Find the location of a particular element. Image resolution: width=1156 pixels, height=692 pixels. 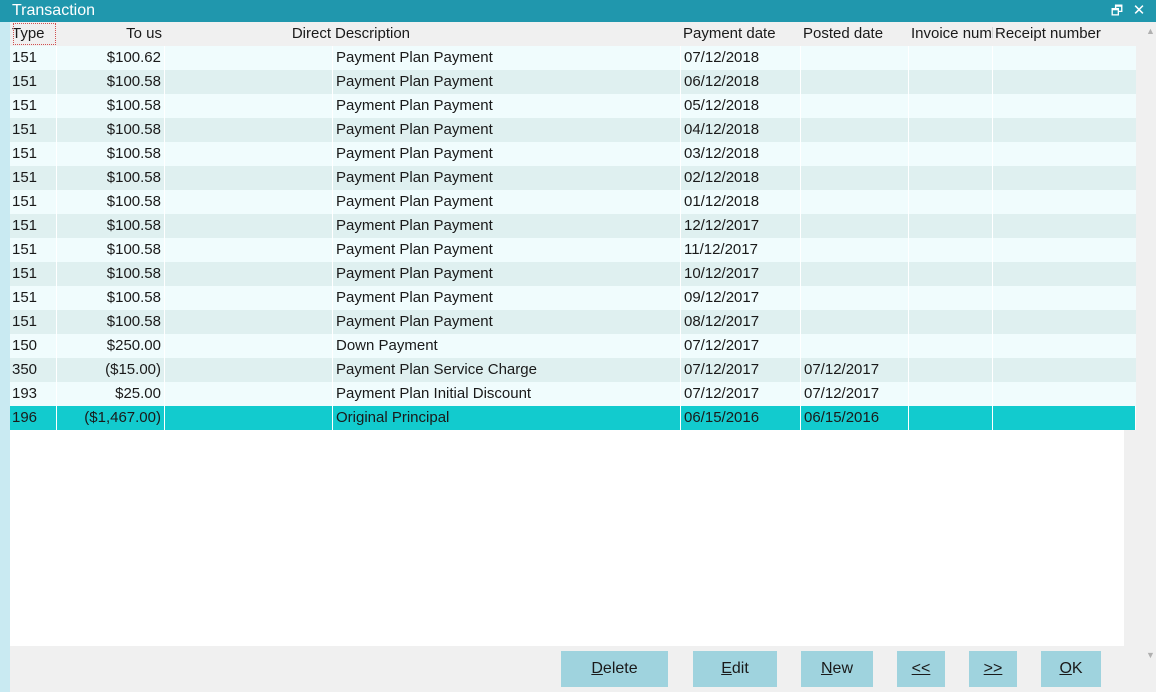

table-row: 150 $250.00 Down Payment 07/12/2017 is located at coordinates (573, 346).